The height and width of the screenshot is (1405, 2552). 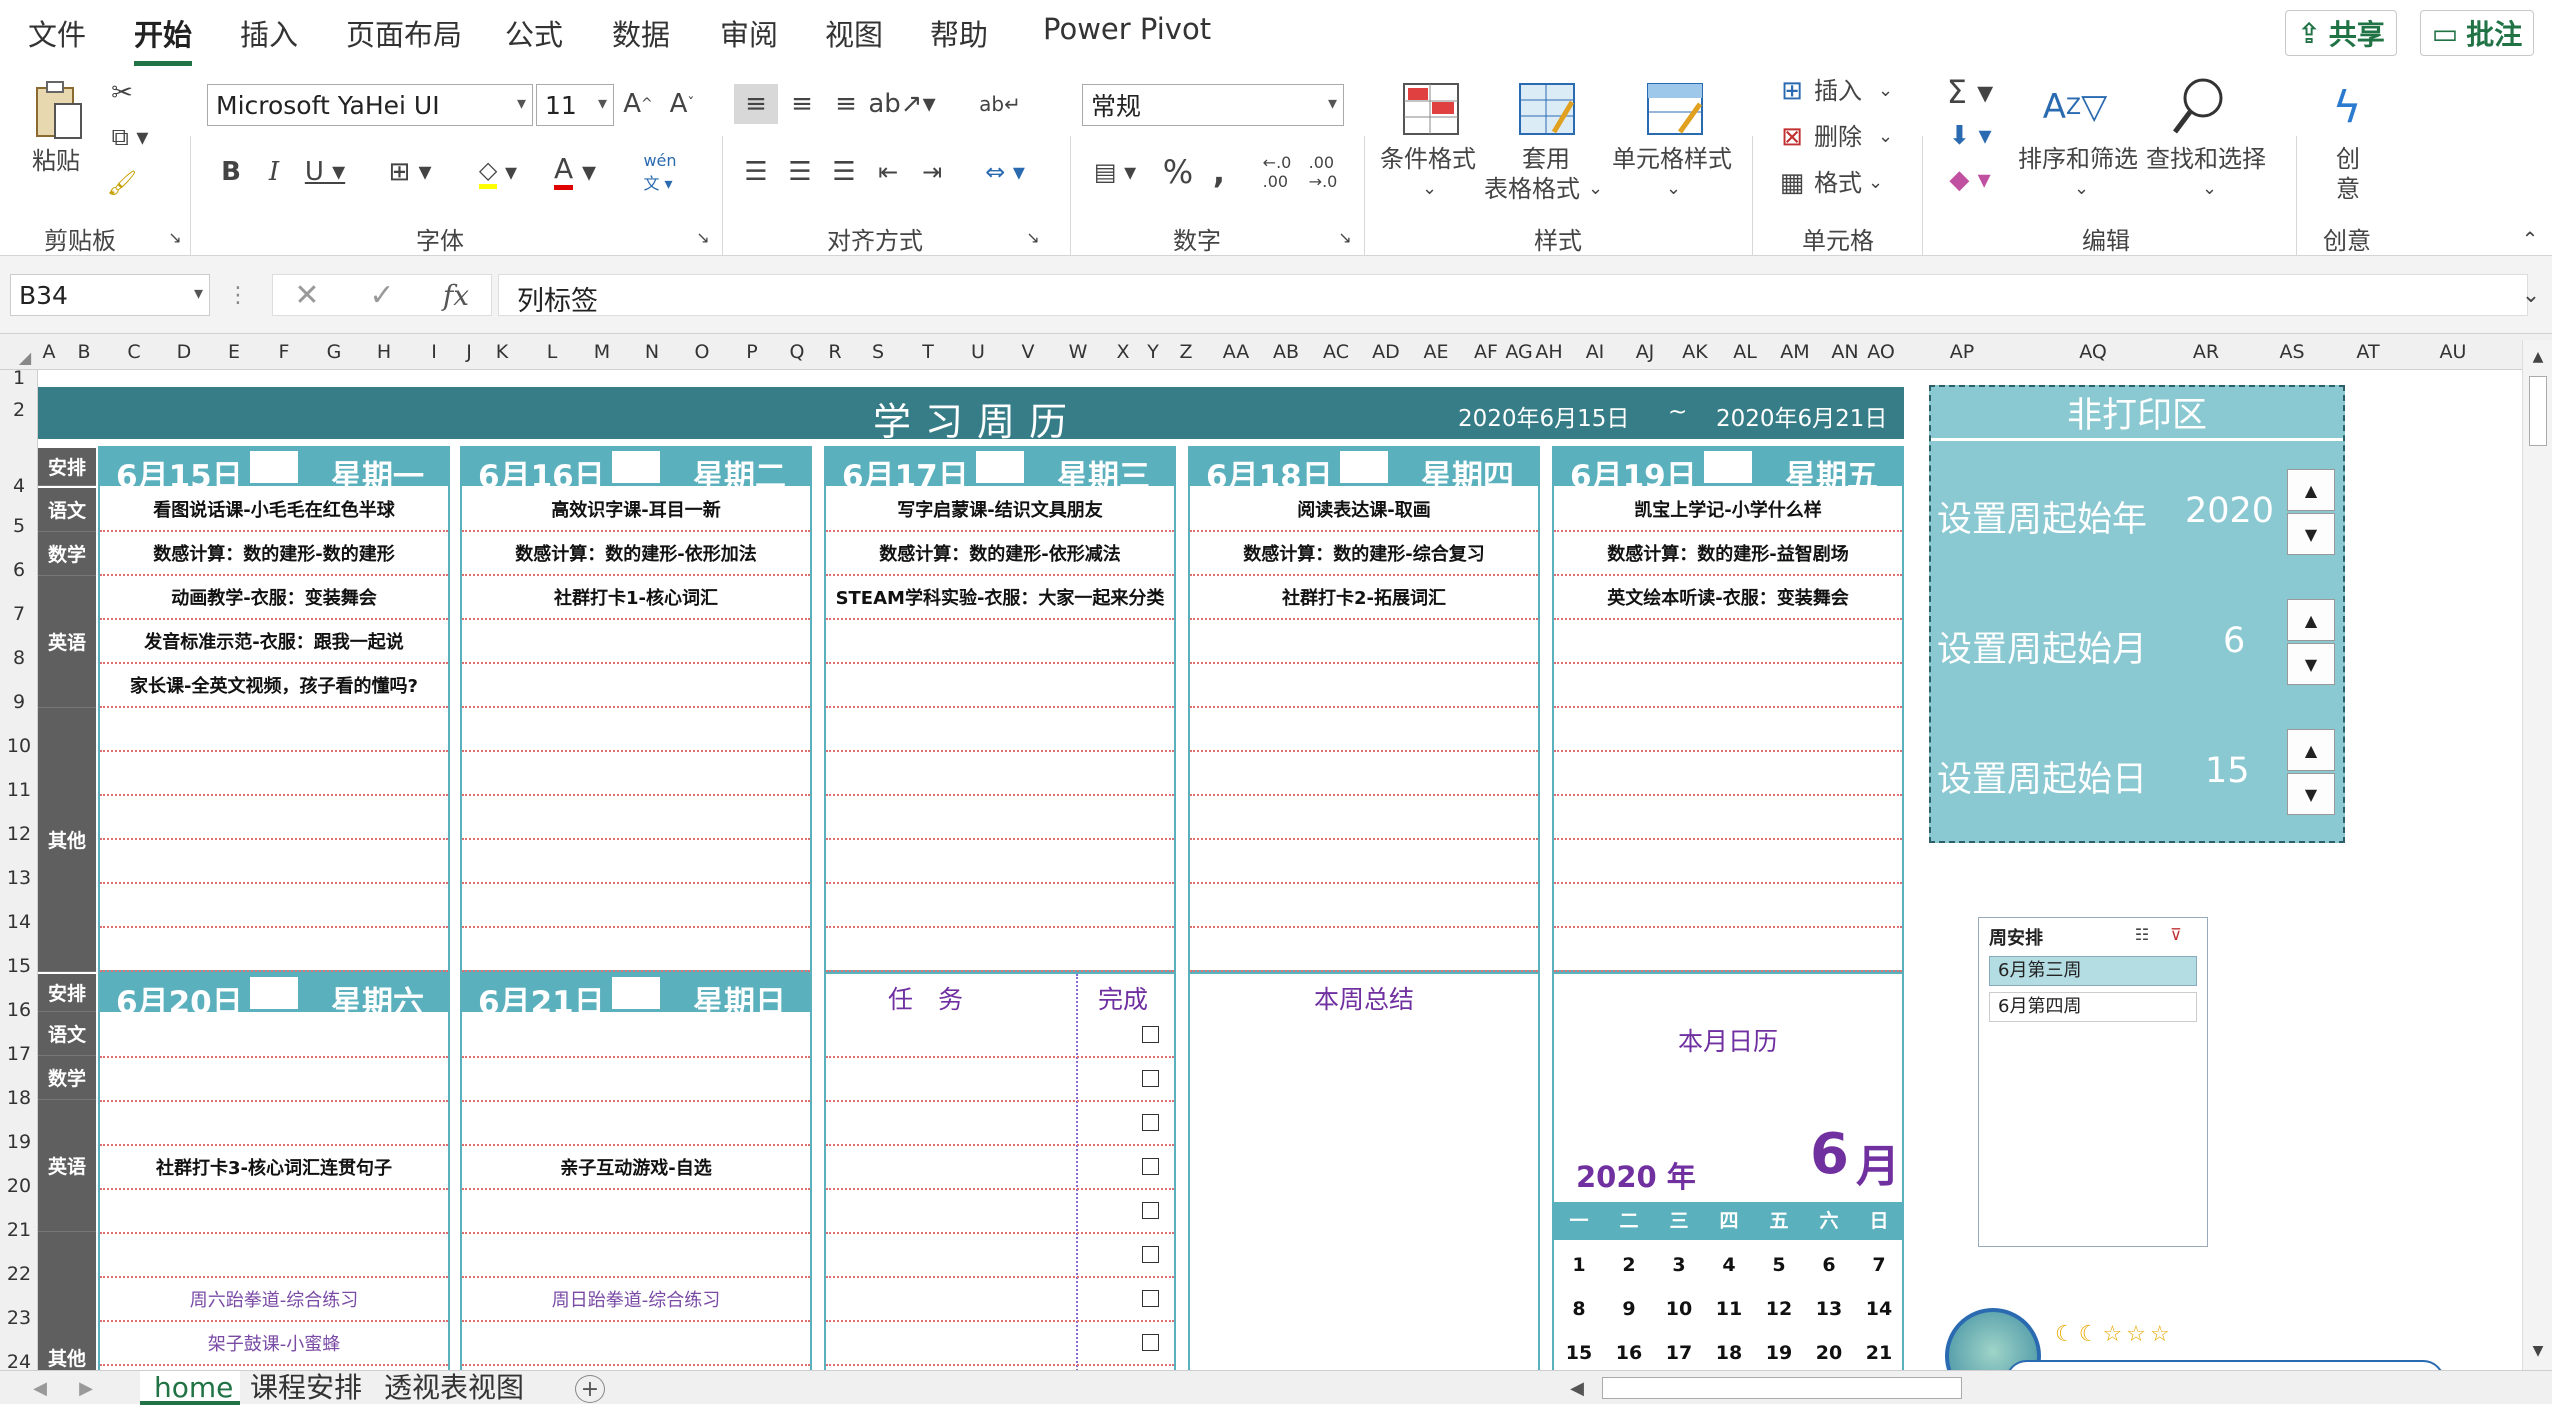 I want to click on column-header-j: J, so click(x=469, y=352).